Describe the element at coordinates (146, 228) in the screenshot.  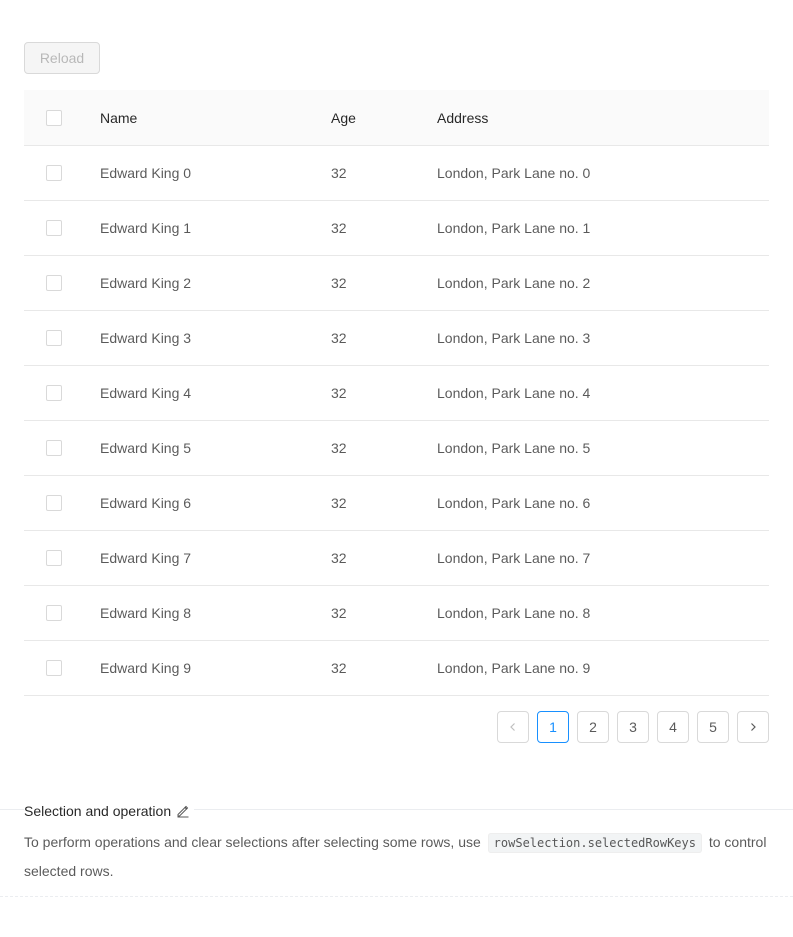
I see `cell-name: Edward King 1` at that location.